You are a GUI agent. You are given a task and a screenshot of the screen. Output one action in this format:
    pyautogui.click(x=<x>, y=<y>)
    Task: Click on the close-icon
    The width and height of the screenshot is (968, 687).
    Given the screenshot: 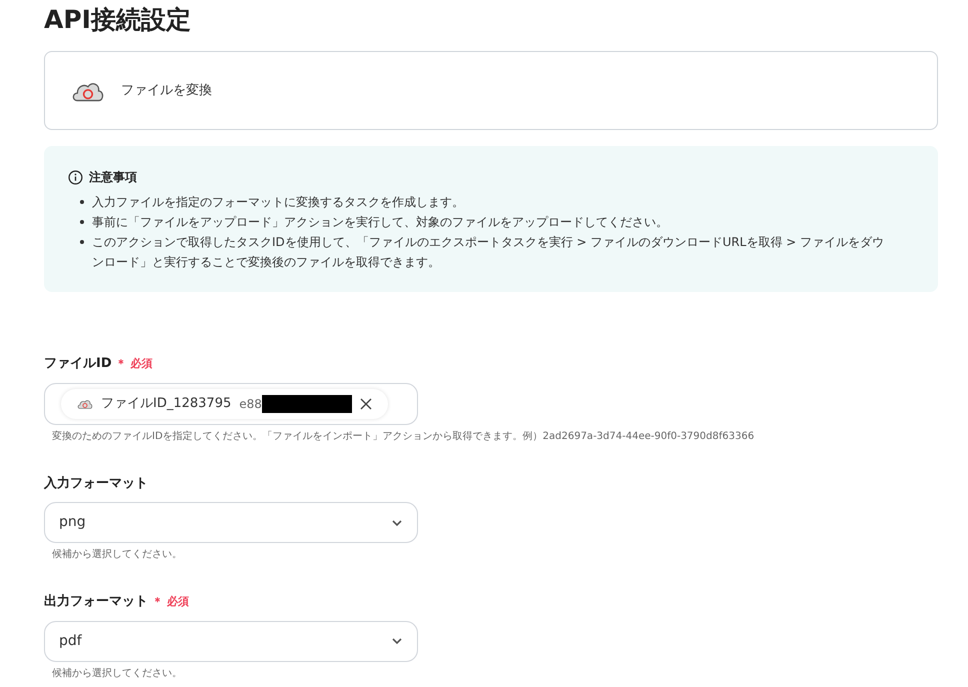 What is the action you would take?
    pyautogui.click(x=366, y=404)
    